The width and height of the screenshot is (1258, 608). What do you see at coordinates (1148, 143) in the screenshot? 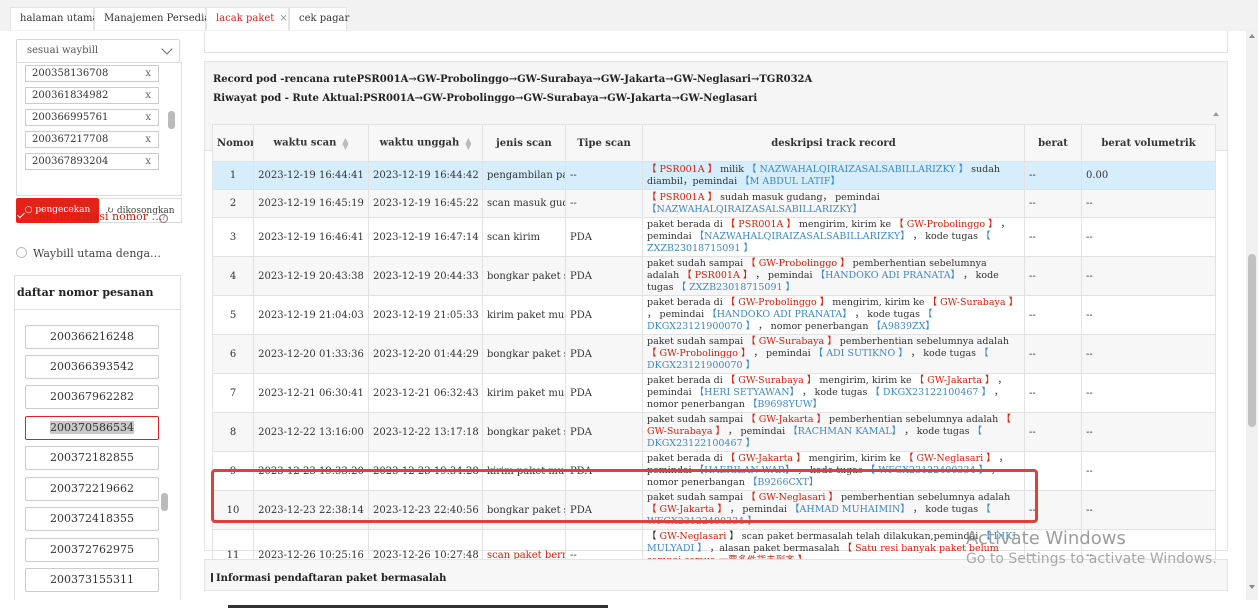
I see `col-volumetric-weight: berat volumetrik` at bounding box center [1148, 143].